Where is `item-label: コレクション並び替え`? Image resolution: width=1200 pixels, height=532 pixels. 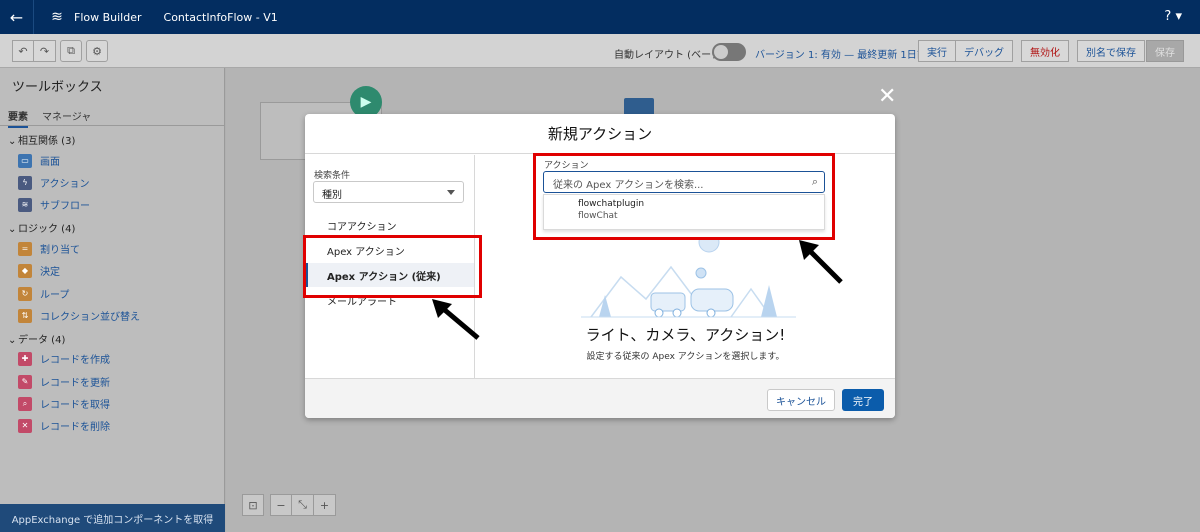 item-label: コレクション並び替え is located at coordinates (90, 317).